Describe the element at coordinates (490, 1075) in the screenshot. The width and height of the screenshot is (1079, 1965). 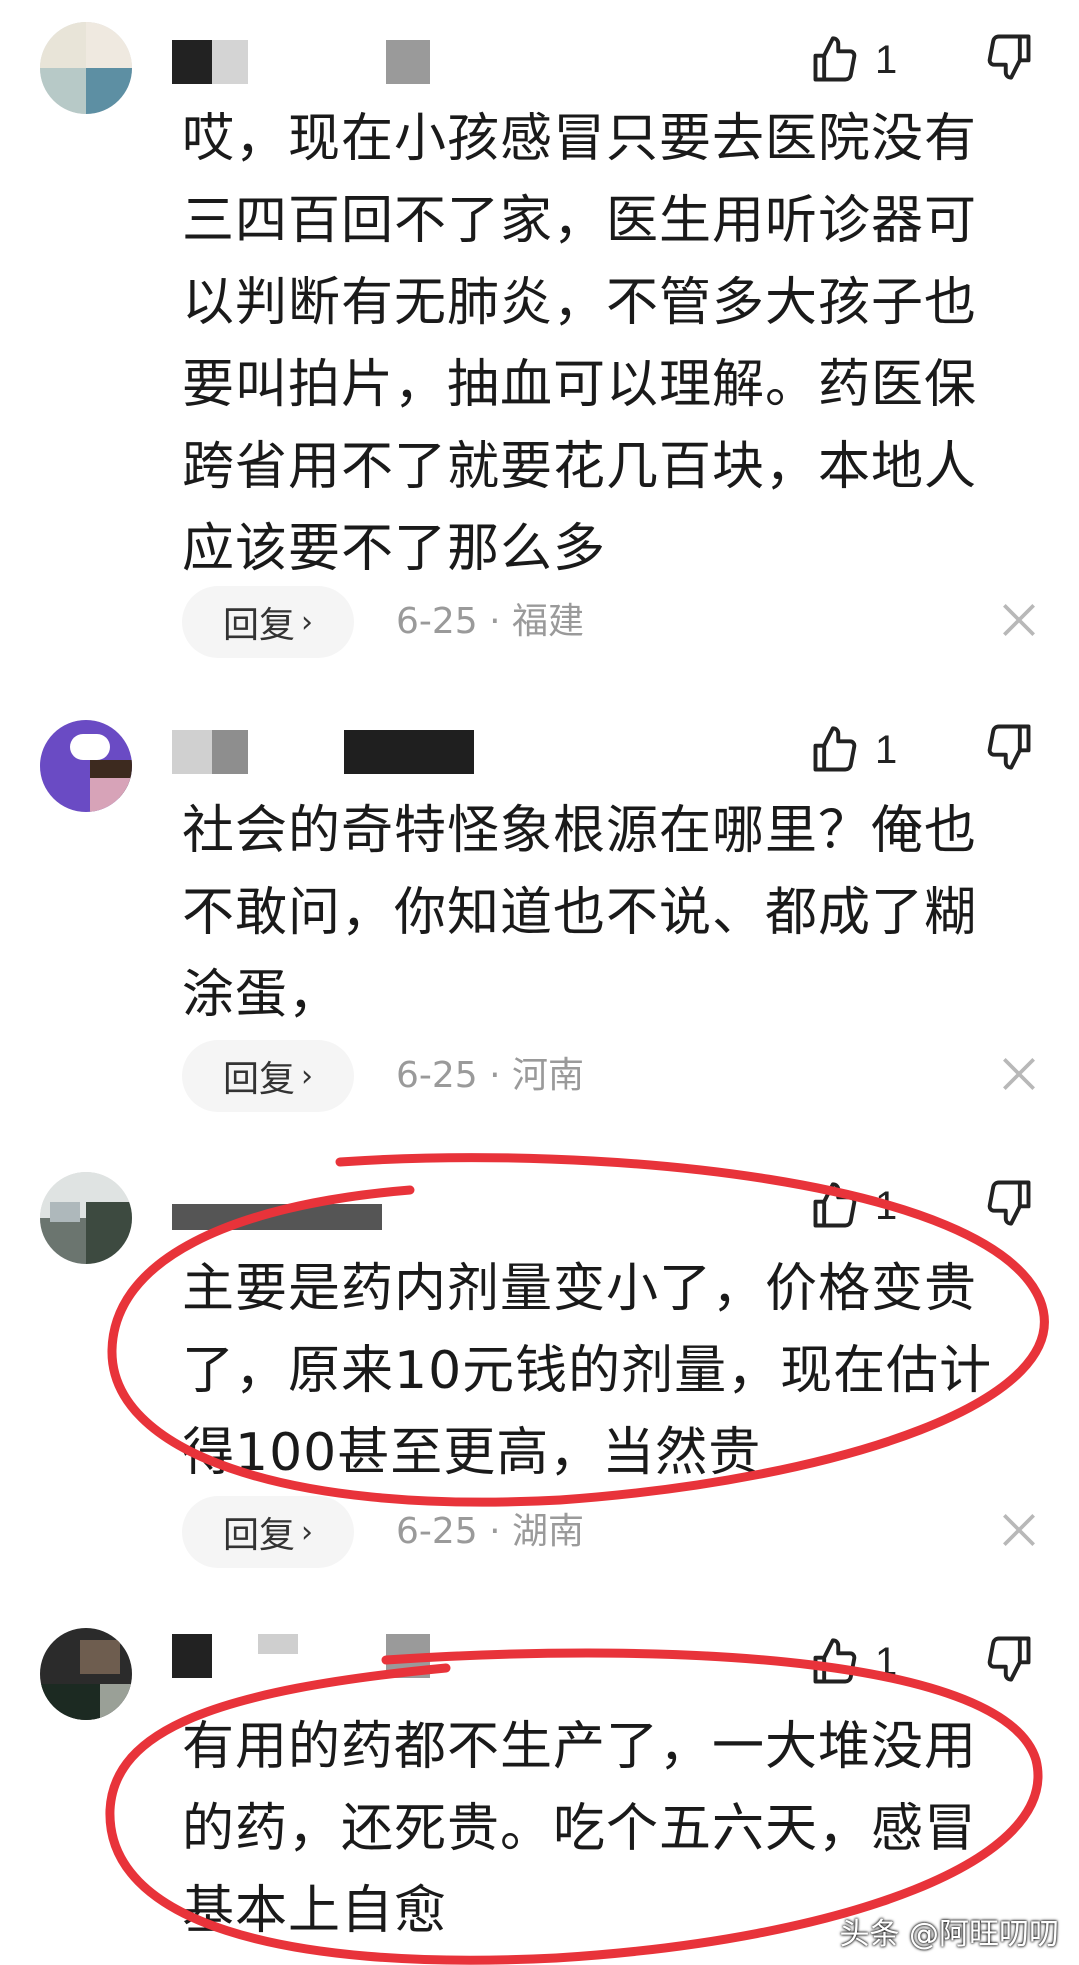
I see `date-location: 6-25 · 河南` at that location.